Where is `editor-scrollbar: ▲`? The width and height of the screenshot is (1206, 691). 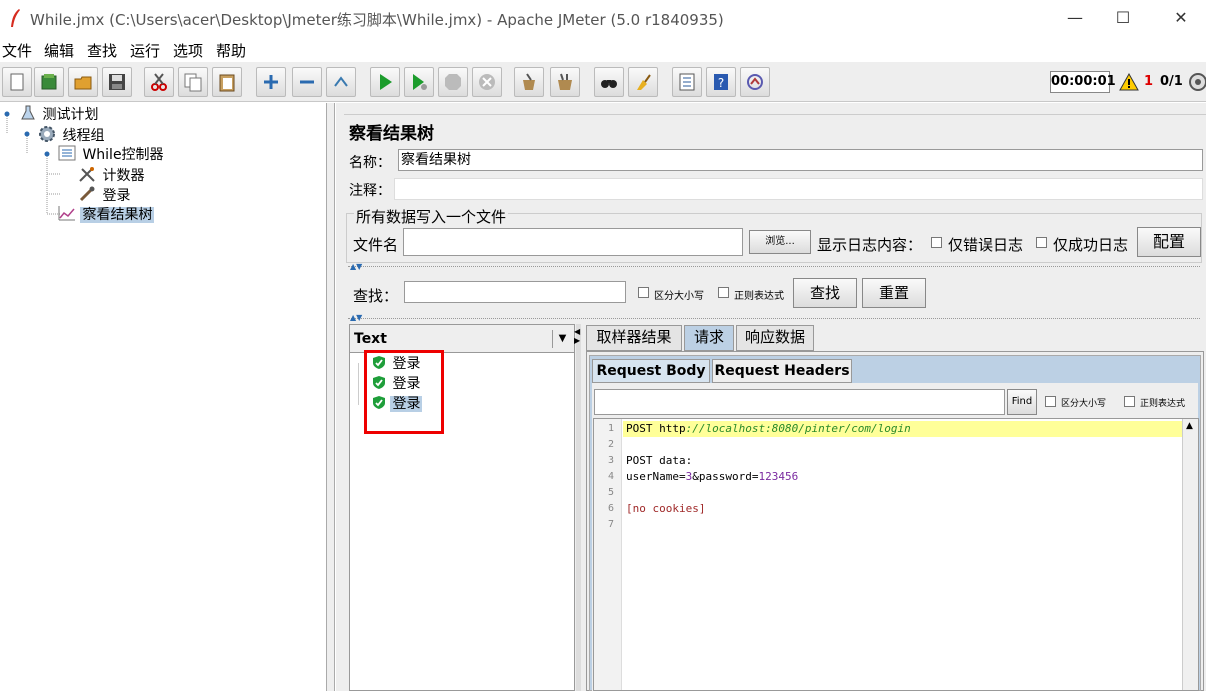 editor-scrollbar: ▲ is located at coordinates (1190, 554).